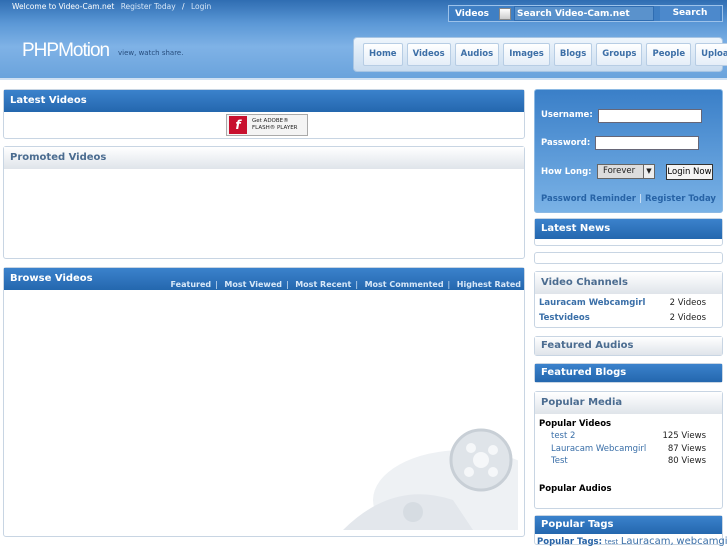 The width and height of the screenshot is (727, 547). What do you see at coordinates (489, 284) in the screenshot?
I see `browse-highest-rated-link: Highest Rated` at bounding box center [489, 284].